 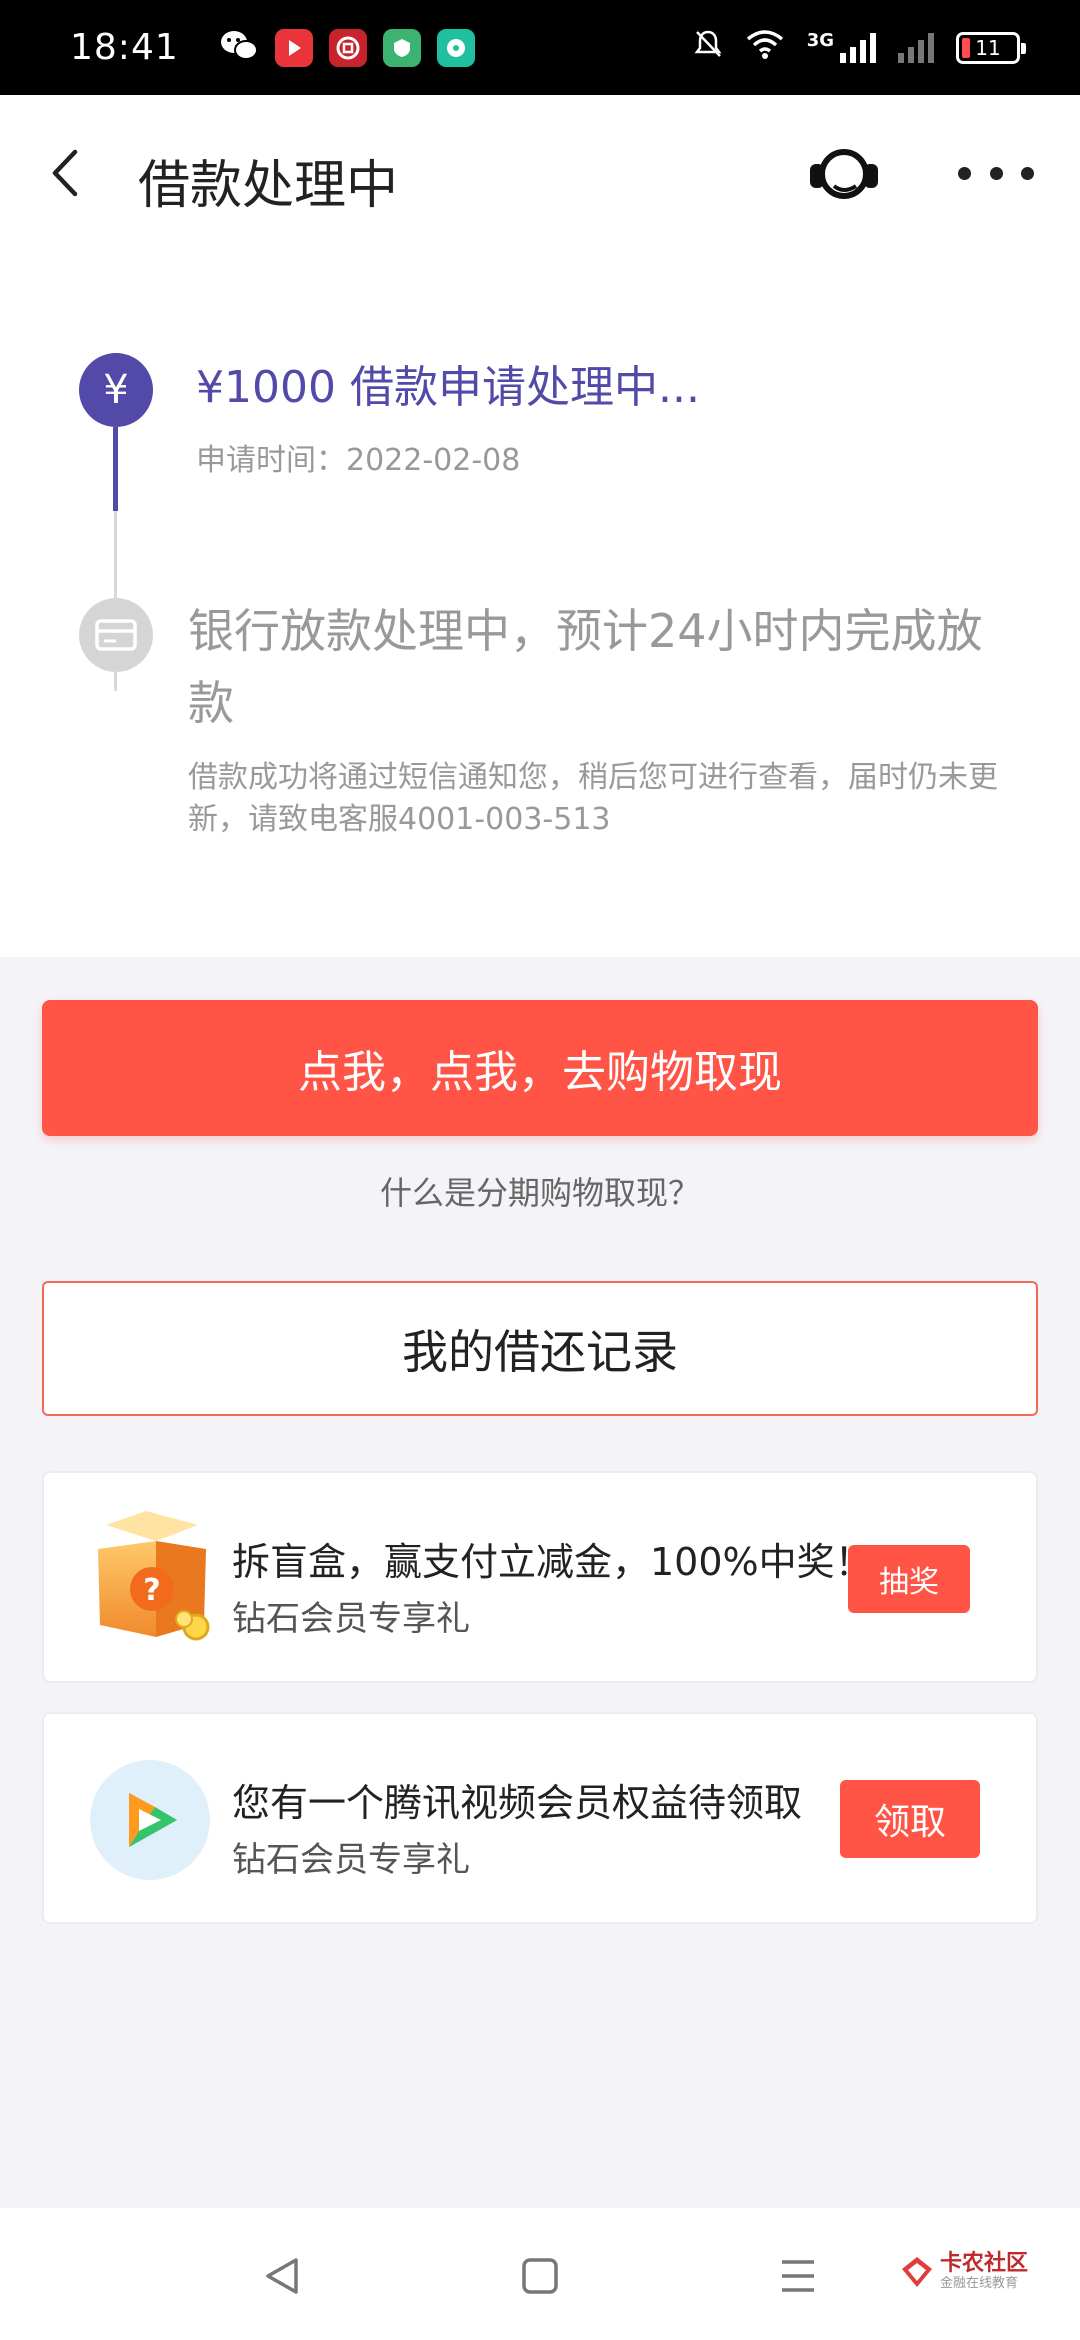 What do you see at coordinates (910, 1819) in the screenshot?
I see `claim-button: 领取` at bounding box center [910, 1819].